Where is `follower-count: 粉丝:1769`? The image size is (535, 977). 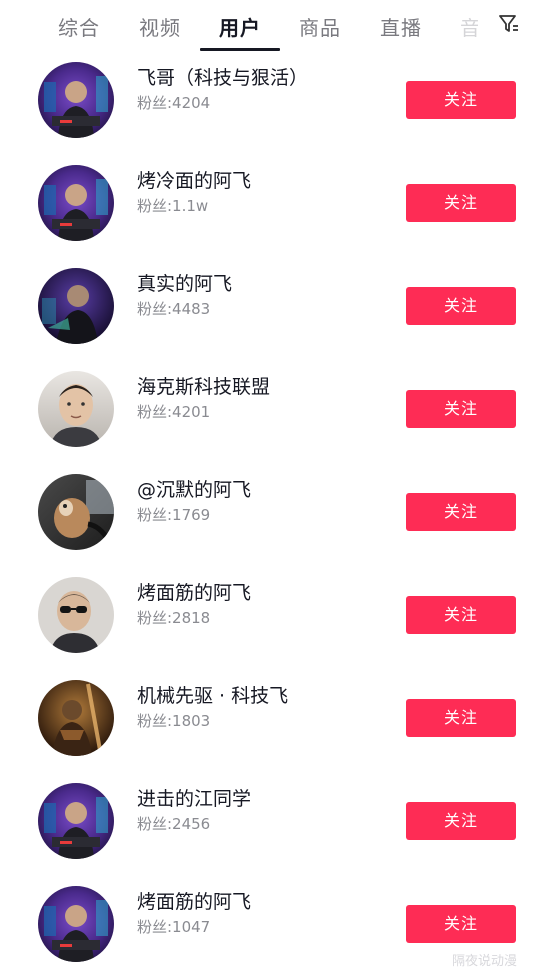
follower-count: 粉丝:1769 is located at coordinates (174, 515).